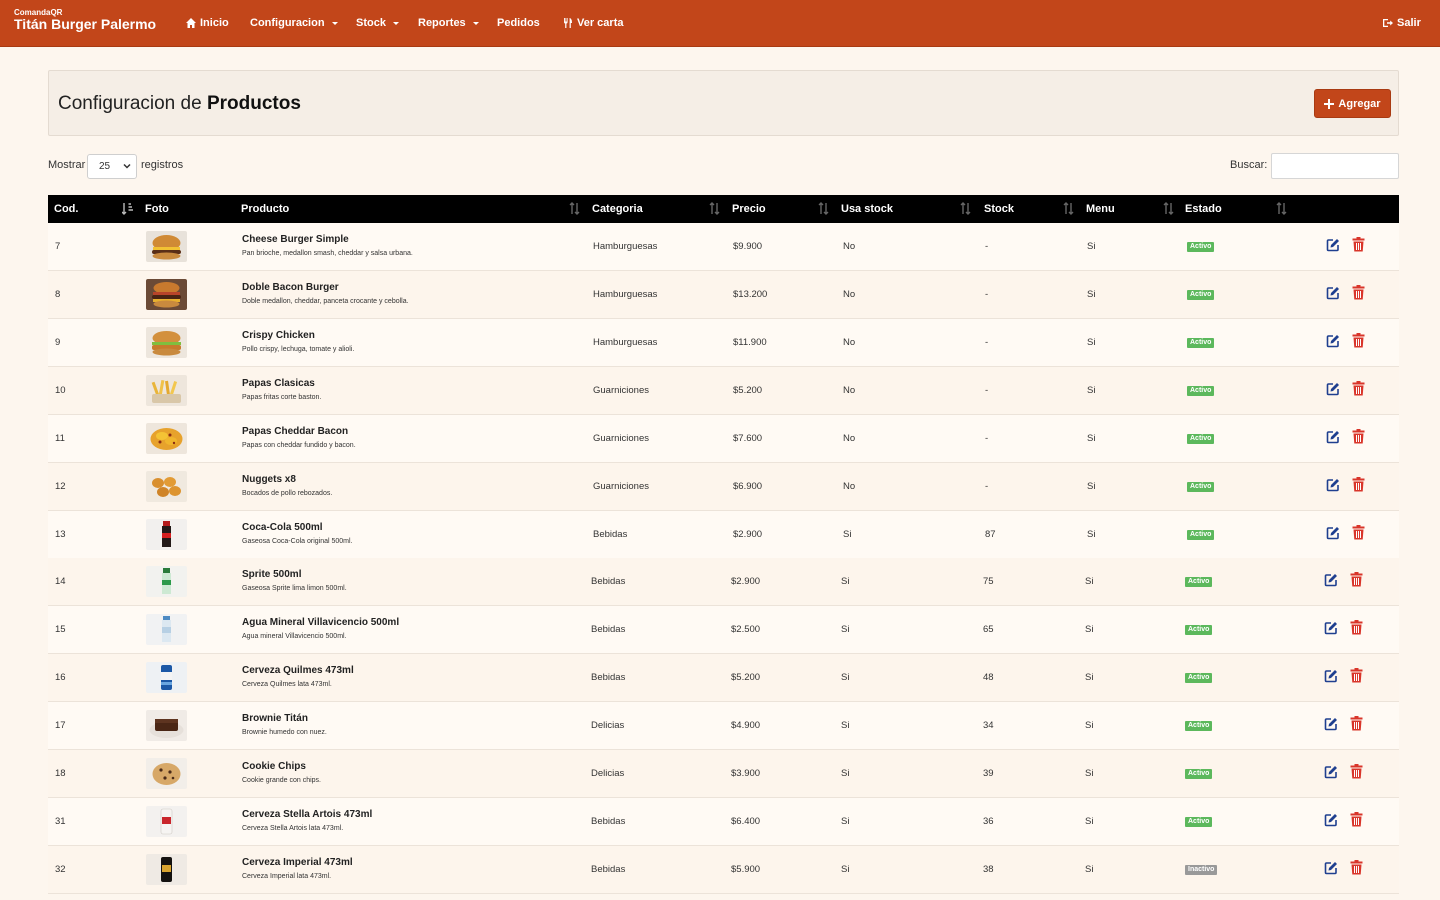  Describe the element at coordinates (518, 23) in the screenshot. I see `nav-item-pedidos: Pedidos` at that location.